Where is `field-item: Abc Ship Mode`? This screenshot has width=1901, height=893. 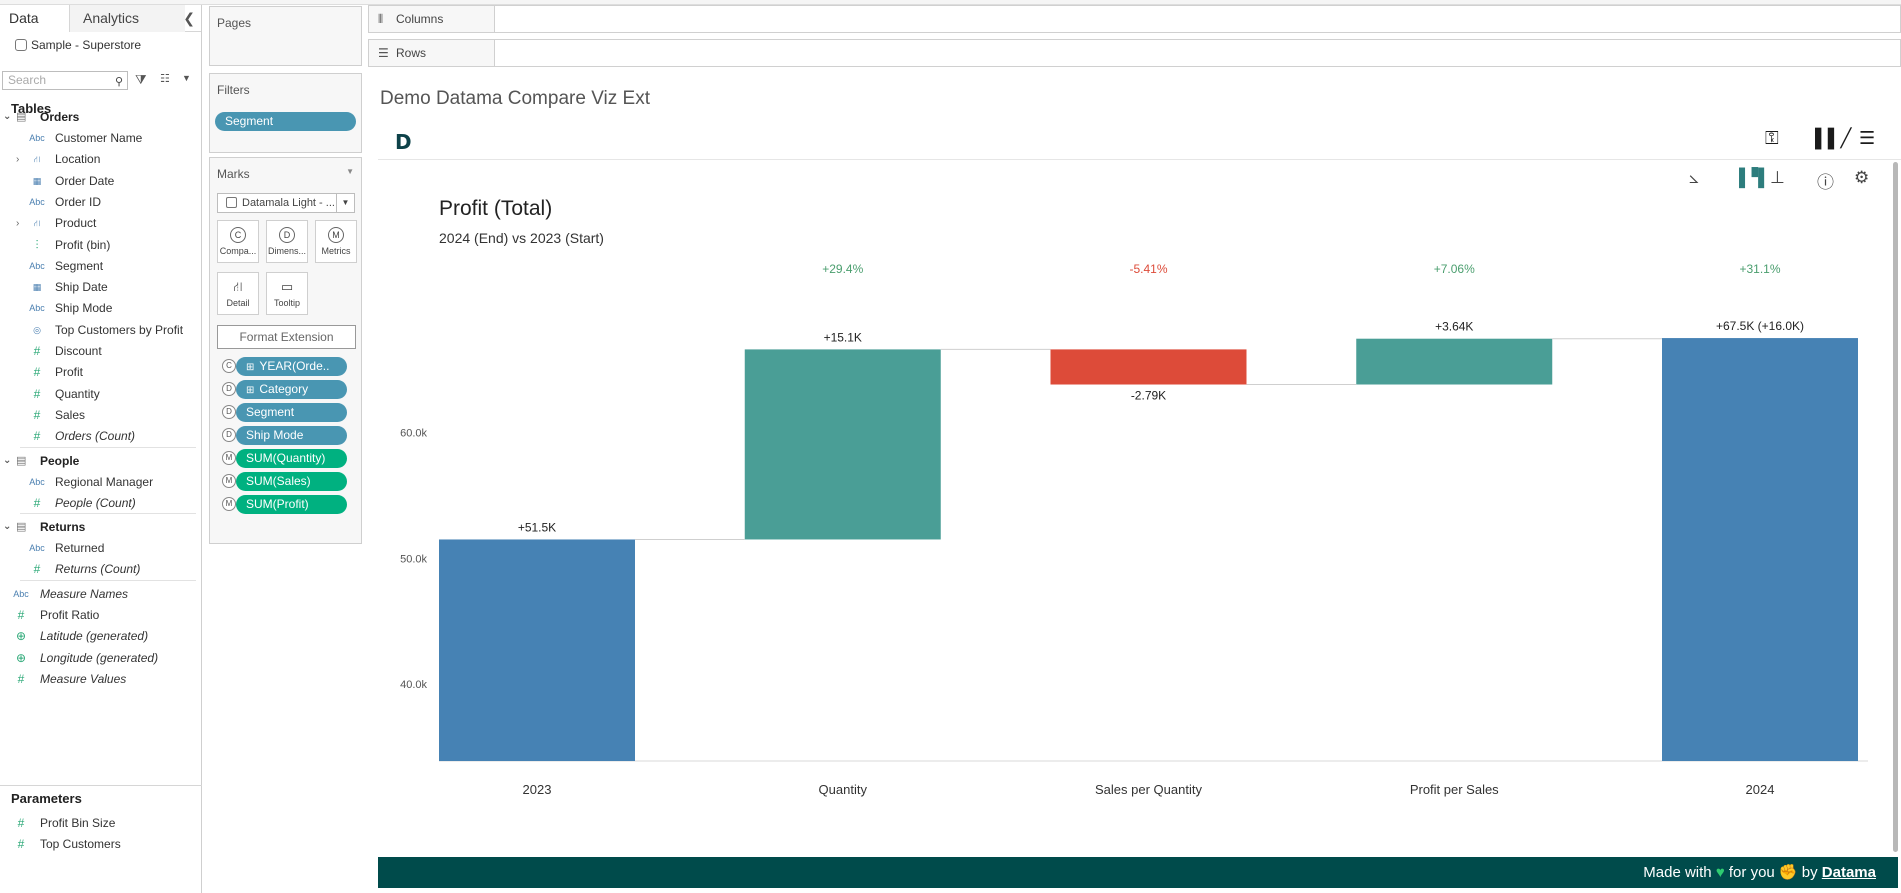
field-item: Abc Ship Mode is located at coordinates (98, 308).